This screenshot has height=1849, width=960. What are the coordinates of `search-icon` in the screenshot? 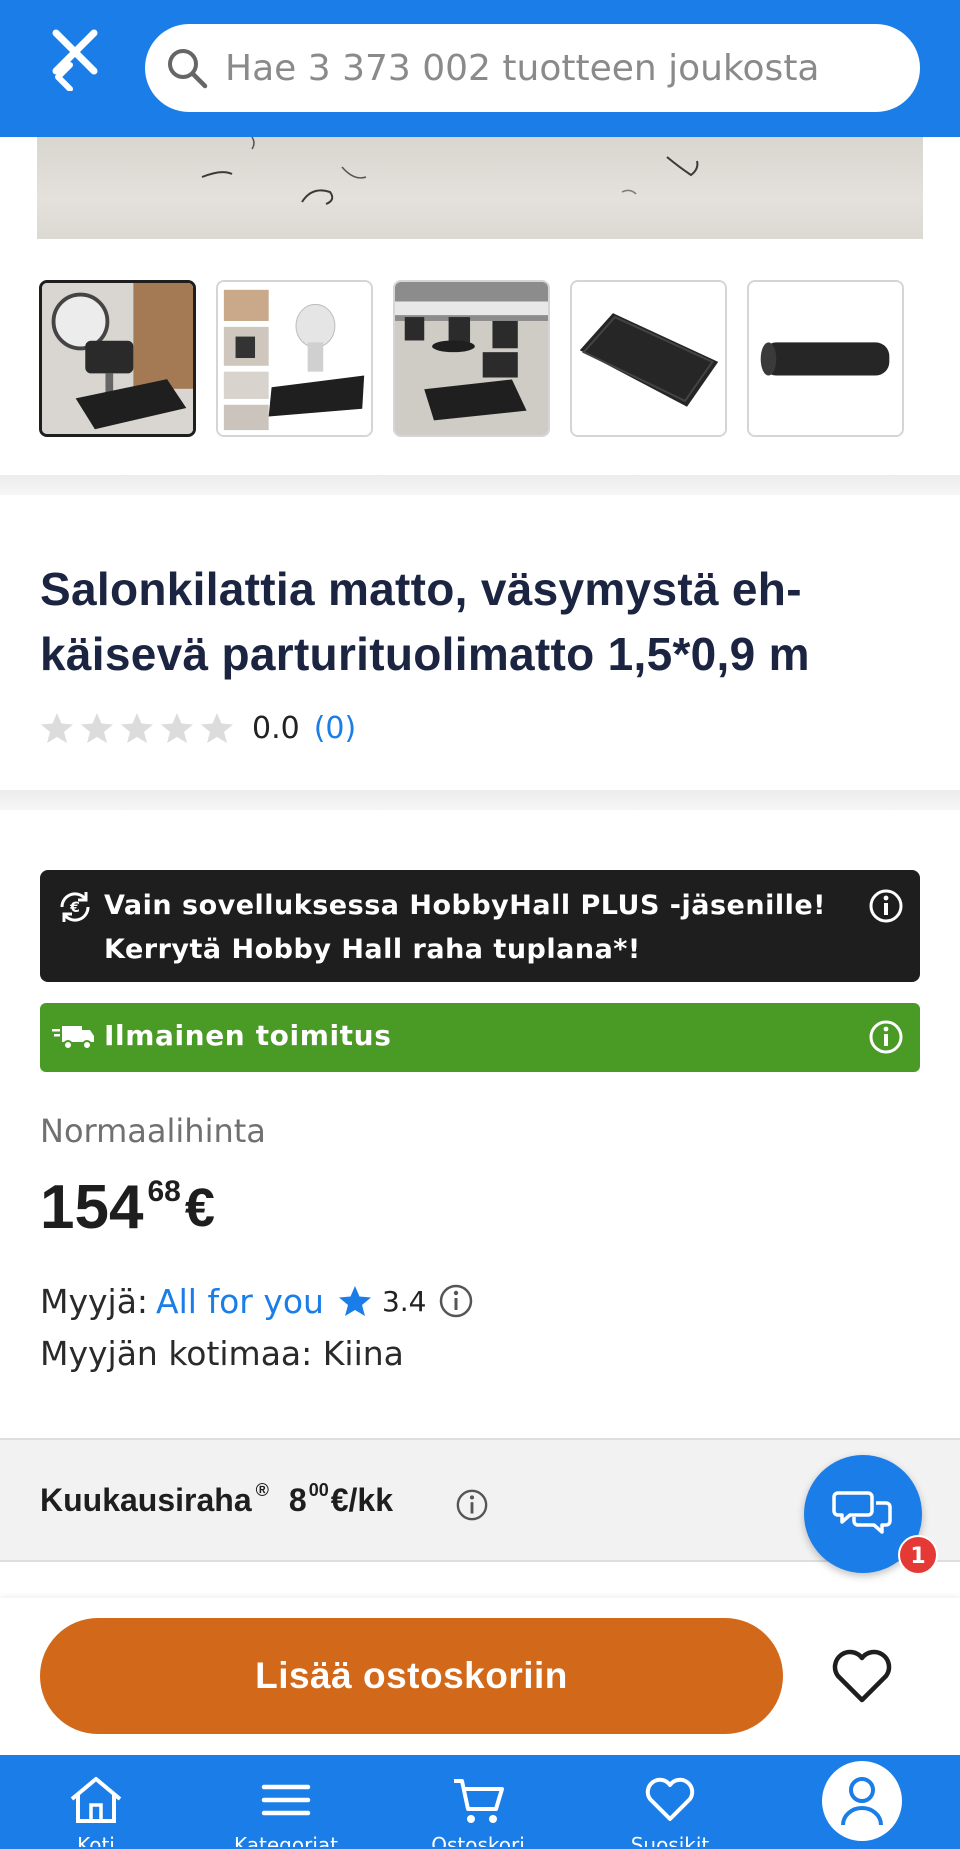 It's located at (188, 69).